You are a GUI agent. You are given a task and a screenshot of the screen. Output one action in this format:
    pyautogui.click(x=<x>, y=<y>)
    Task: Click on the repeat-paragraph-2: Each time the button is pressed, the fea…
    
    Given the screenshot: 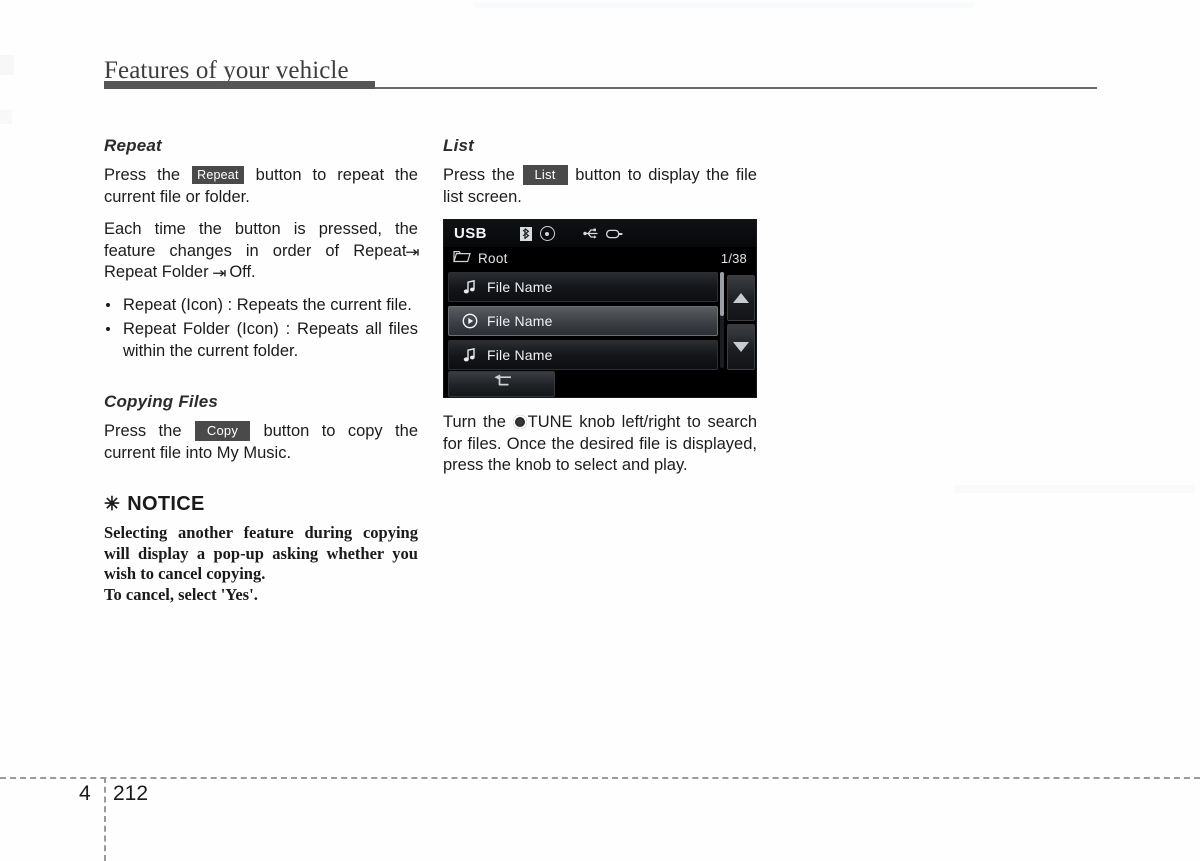 What is the action you would take?
    pyautogui.click(x=262, y=251)
    